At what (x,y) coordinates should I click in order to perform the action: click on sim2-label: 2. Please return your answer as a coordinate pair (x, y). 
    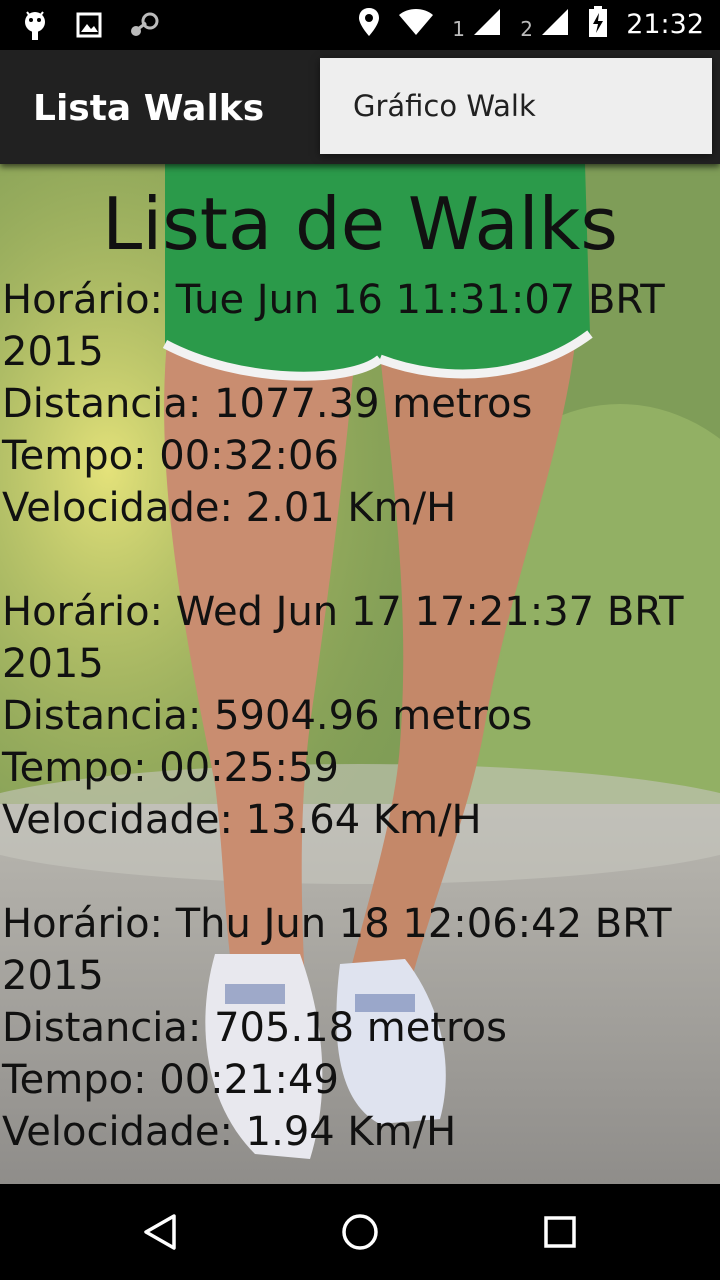
    Looking at the image, I should click on (526, 29).